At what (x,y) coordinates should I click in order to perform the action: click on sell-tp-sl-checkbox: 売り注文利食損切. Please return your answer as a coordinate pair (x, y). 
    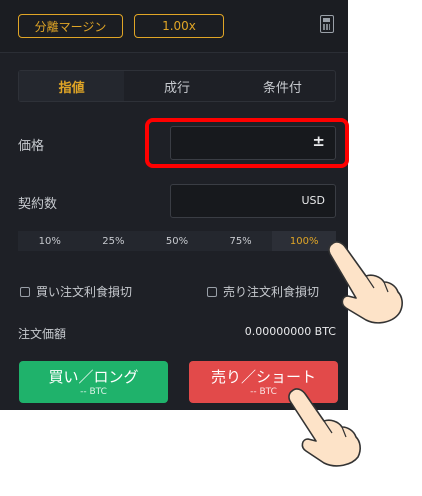
    Looking at the image, I should click on (263, 291).